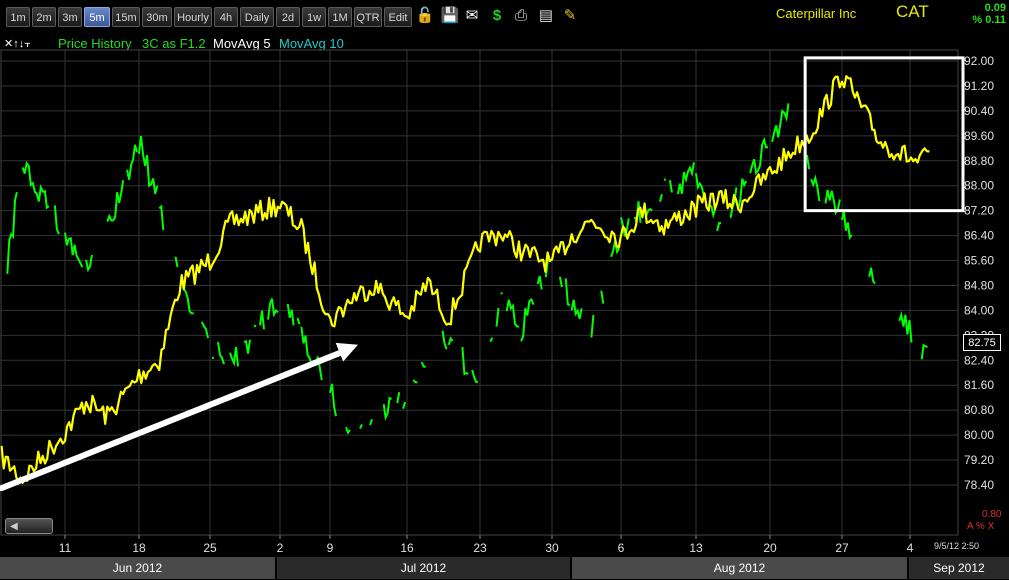  I want to click on x-tick-label: 18, so click(139, 548).